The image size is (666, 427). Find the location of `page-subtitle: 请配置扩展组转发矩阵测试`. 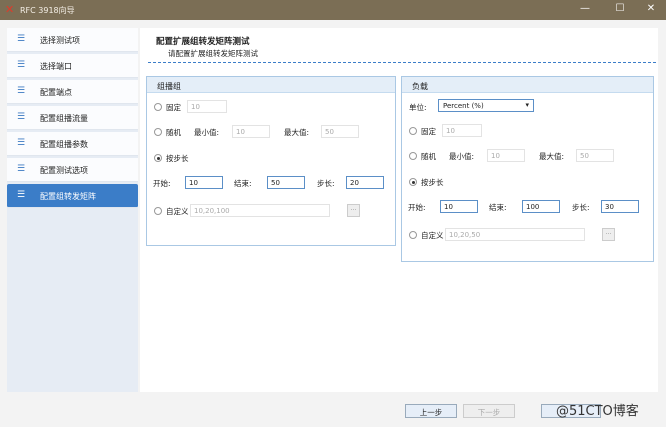

page-subtitle: 请配置扩展组转发矩阵测试 is located at coordinates (213, 53).